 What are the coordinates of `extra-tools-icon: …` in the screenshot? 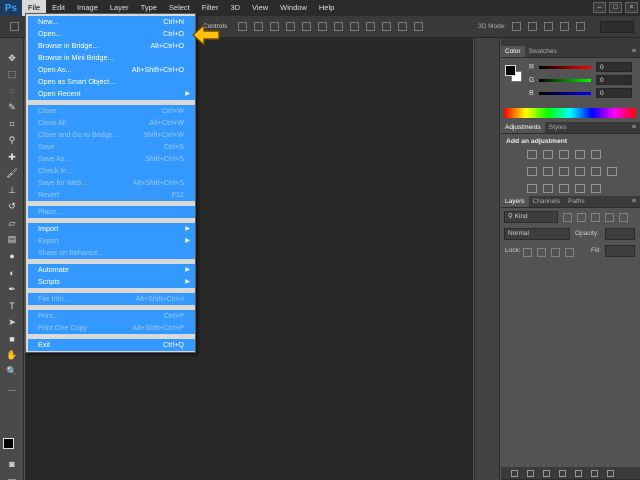 It's located at (12, 388).